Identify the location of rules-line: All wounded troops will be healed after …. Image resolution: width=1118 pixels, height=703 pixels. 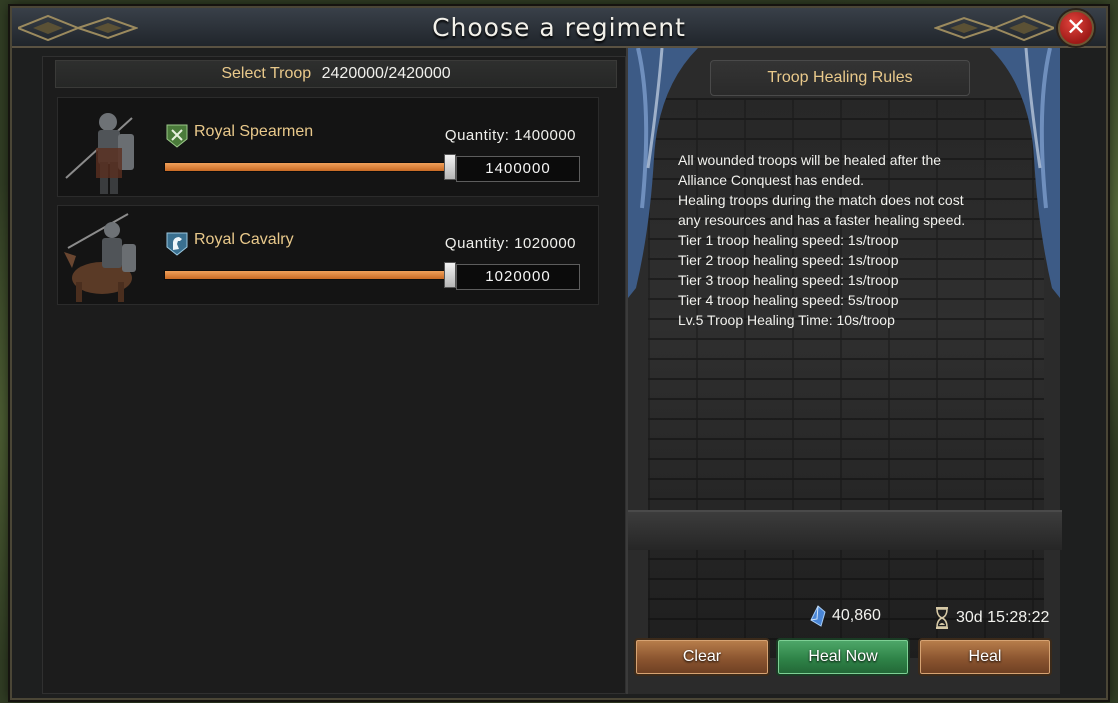
(810, 170).